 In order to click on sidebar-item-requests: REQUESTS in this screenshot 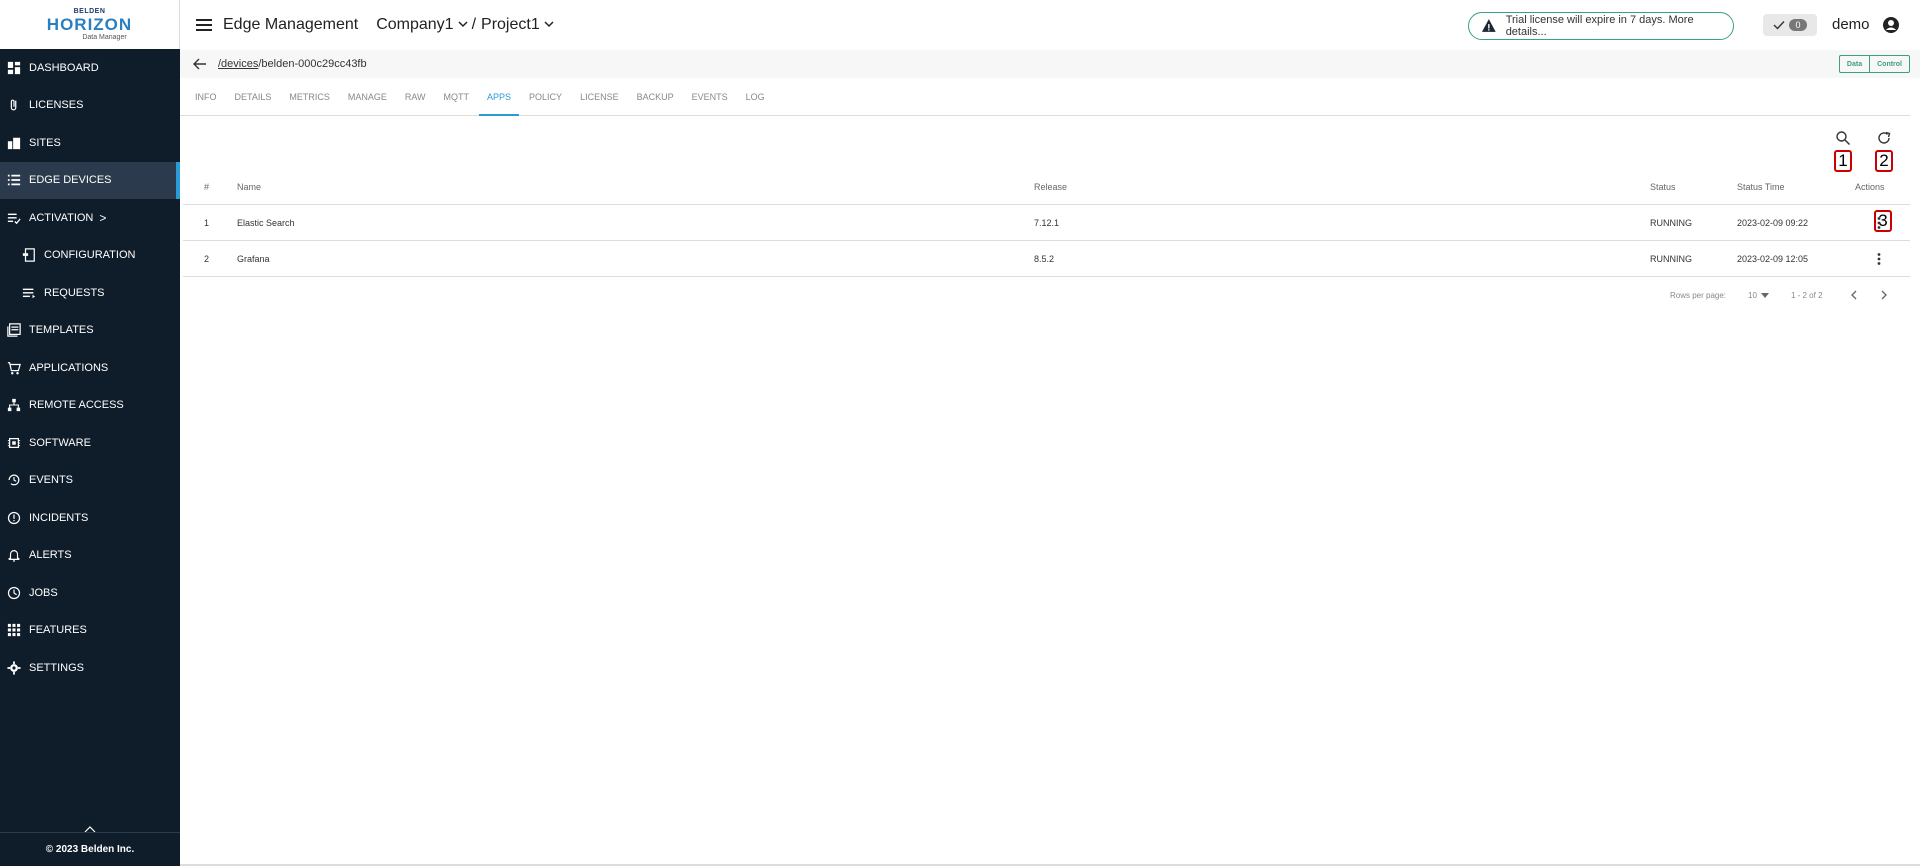, I will do `click(90, 293)`.